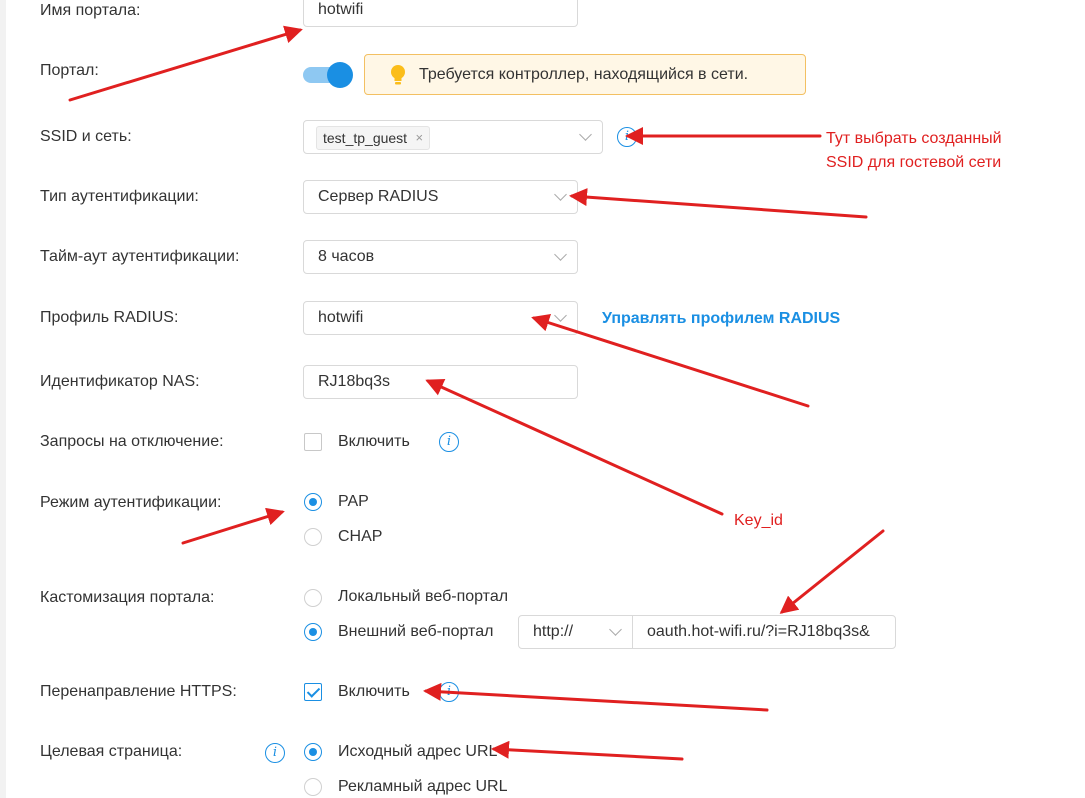  Describe the element at coordinates (313, 537) in the screenshot. I see `auth-mode-chap-radio` at that location.